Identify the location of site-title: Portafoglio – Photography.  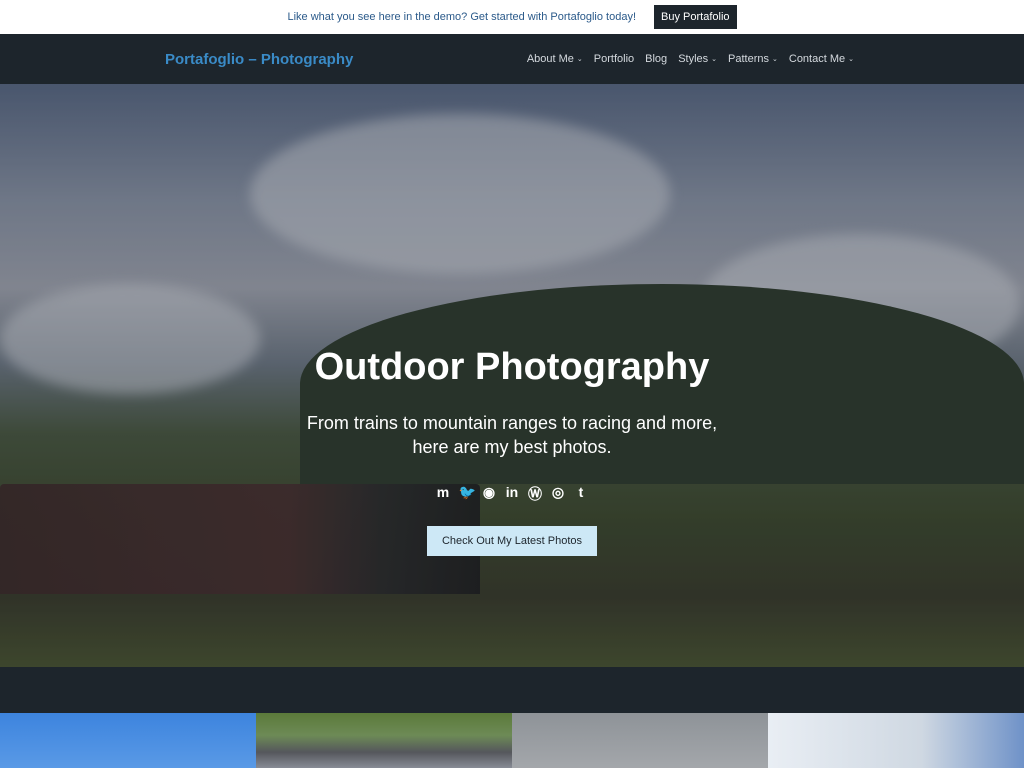
(259, 59).